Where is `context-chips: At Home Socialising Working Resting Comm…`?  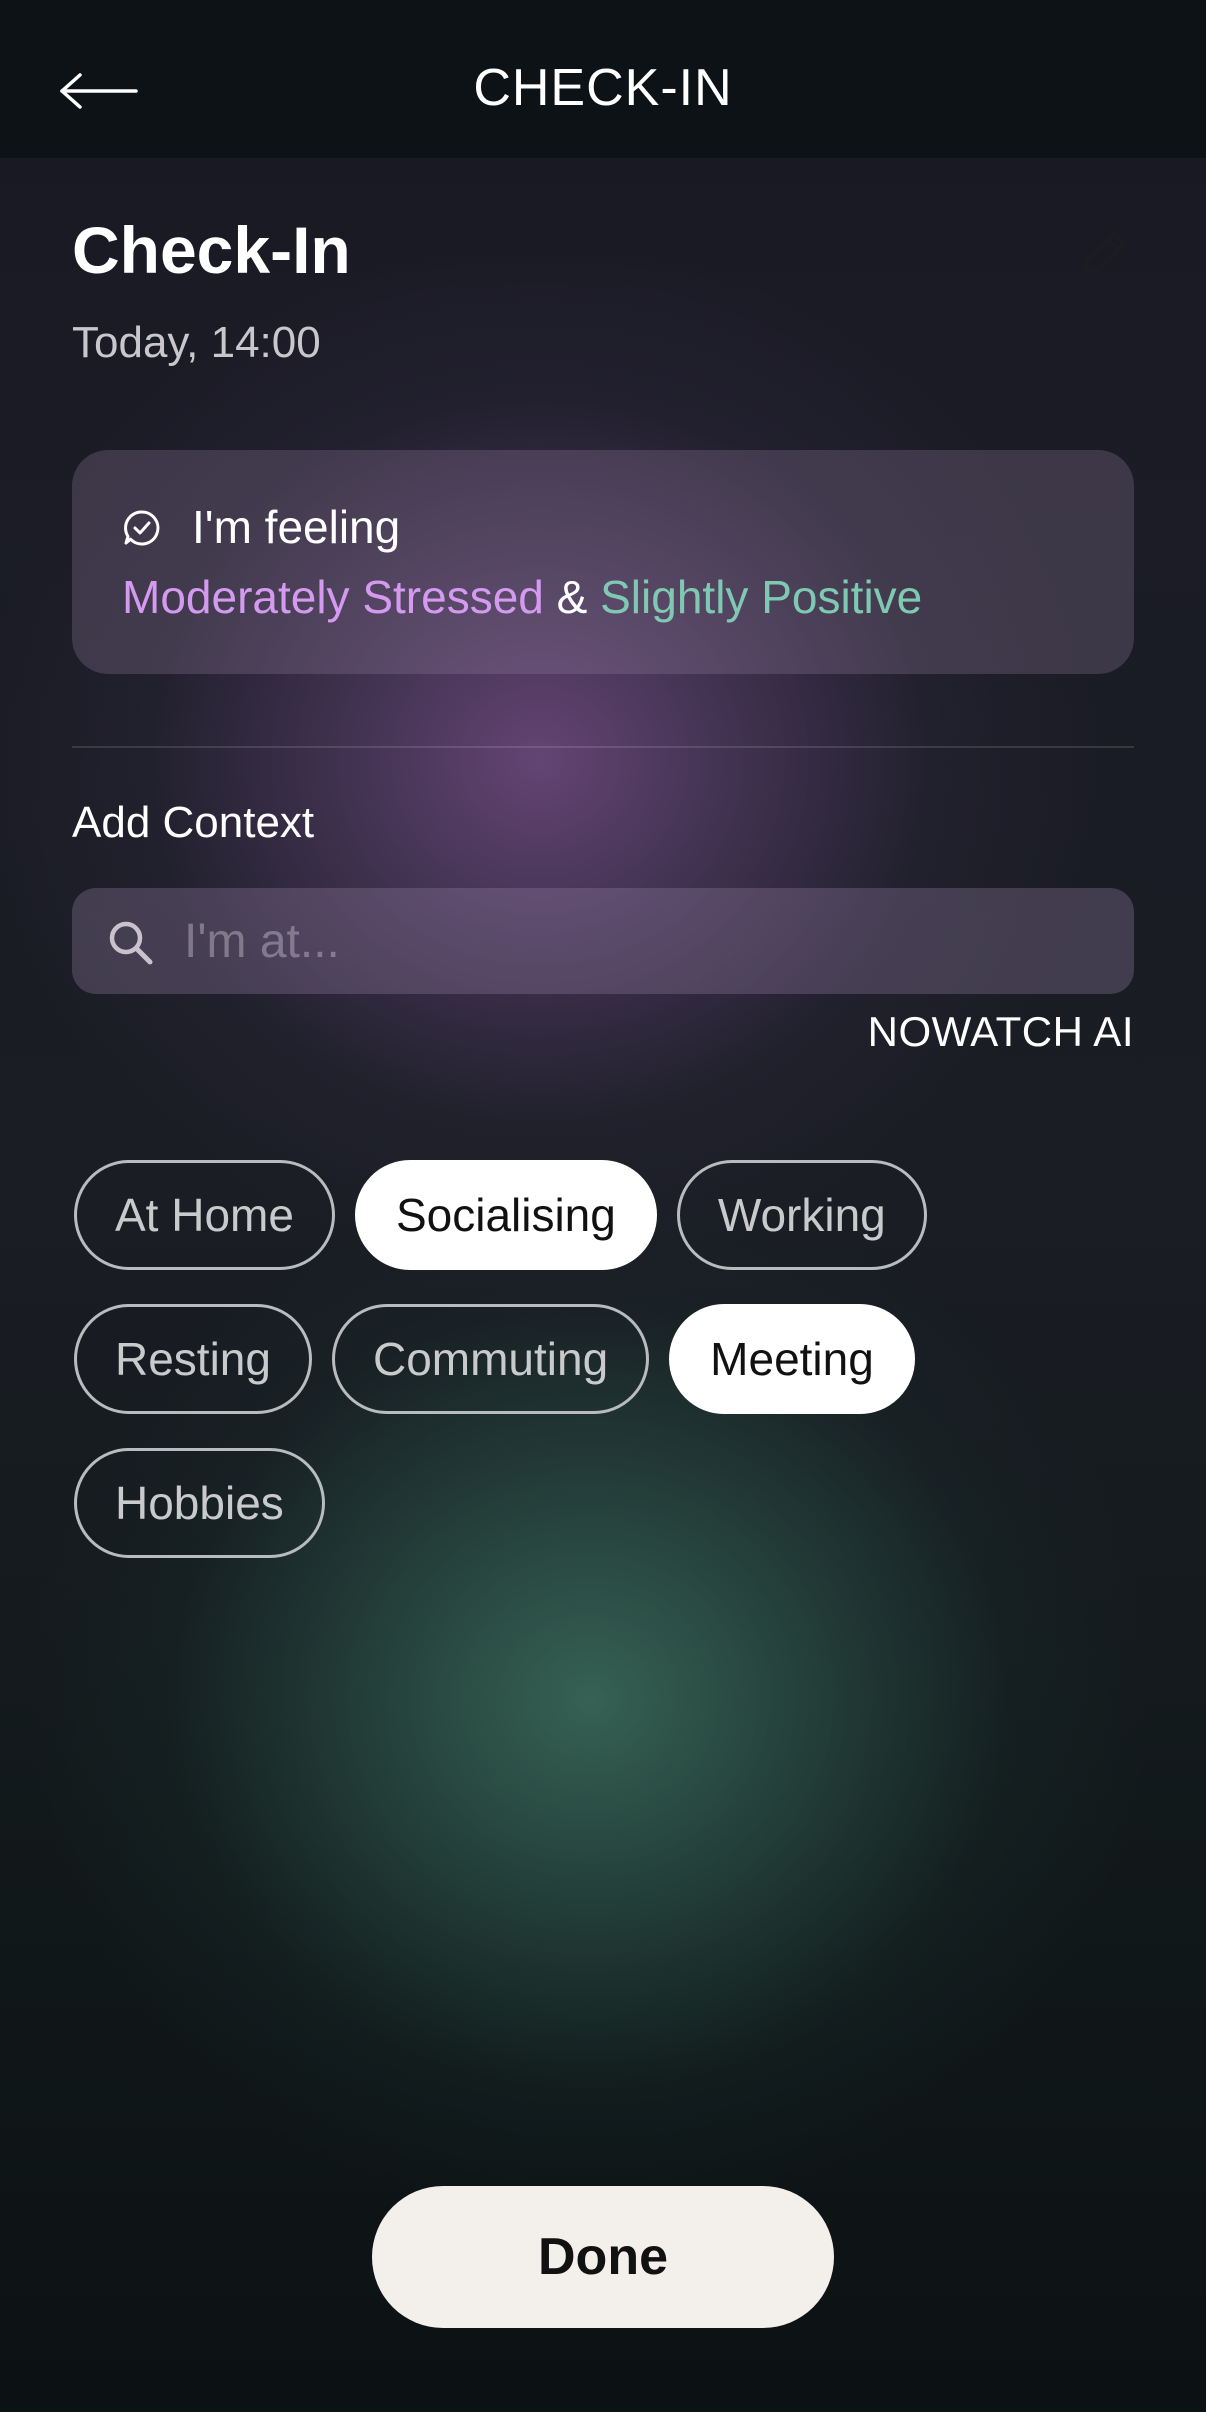 context-chips: At Home Socialising Working Resting Comm… is located at coordinates (605, 1359).